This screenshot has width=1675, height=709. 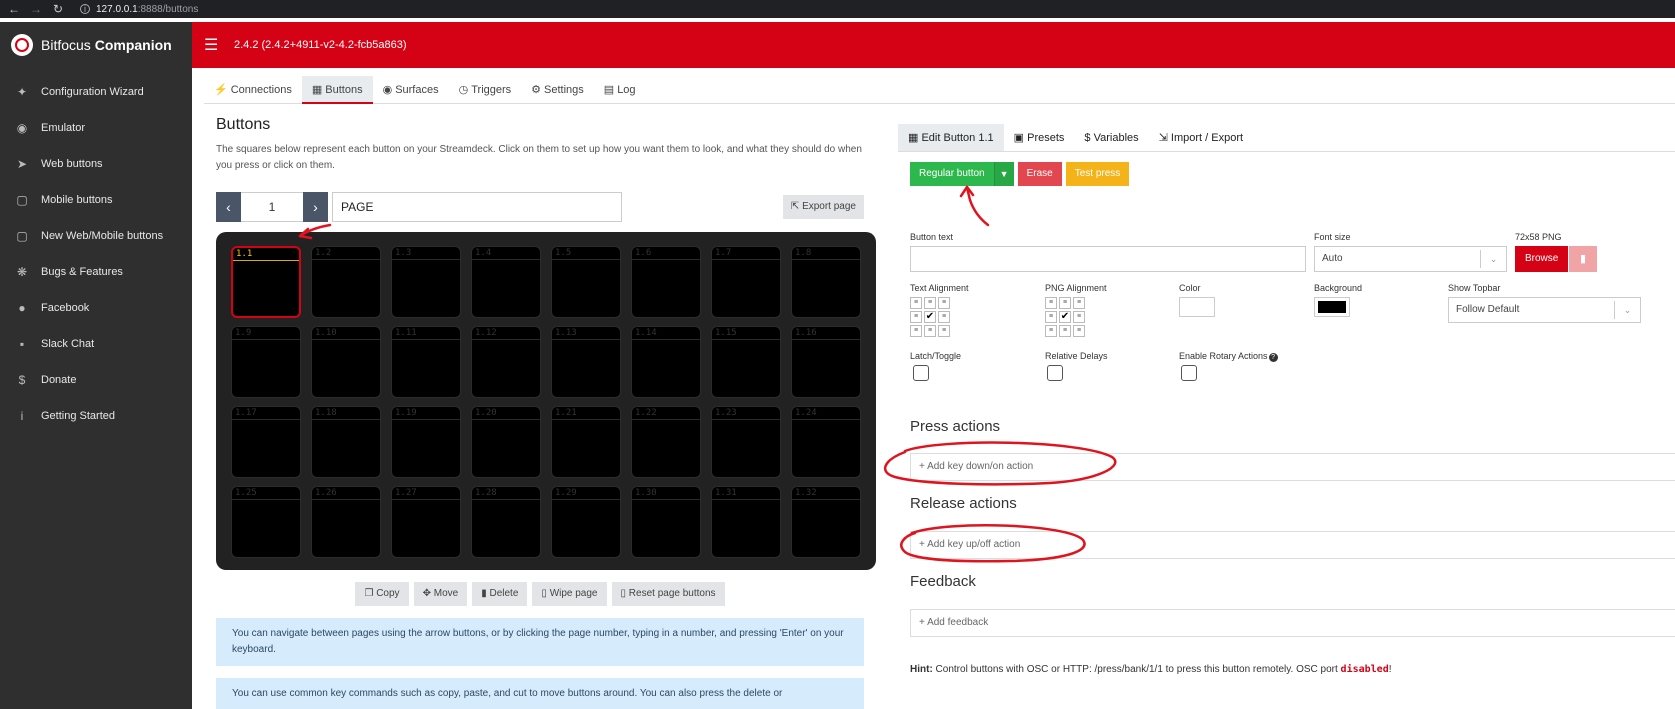 I want to click on tab-surfaces: ◉ Surfaces, so click(x=411, y=90).